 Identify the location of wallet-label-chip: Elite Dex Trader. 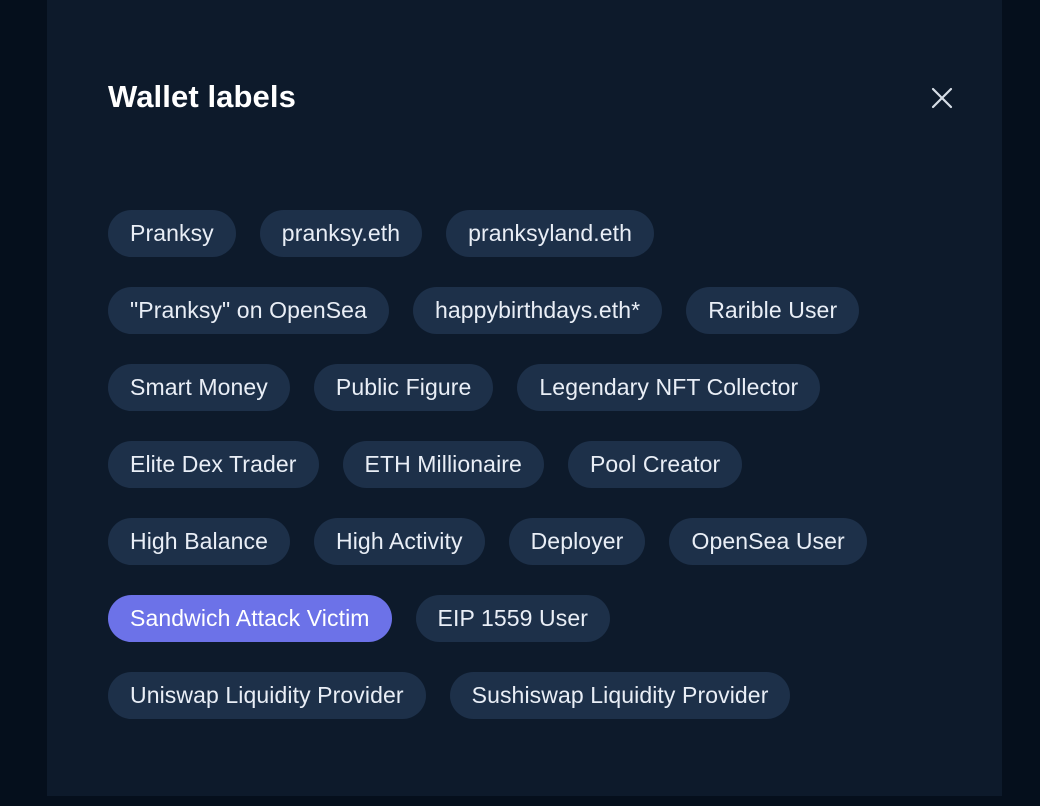
(213, 464).